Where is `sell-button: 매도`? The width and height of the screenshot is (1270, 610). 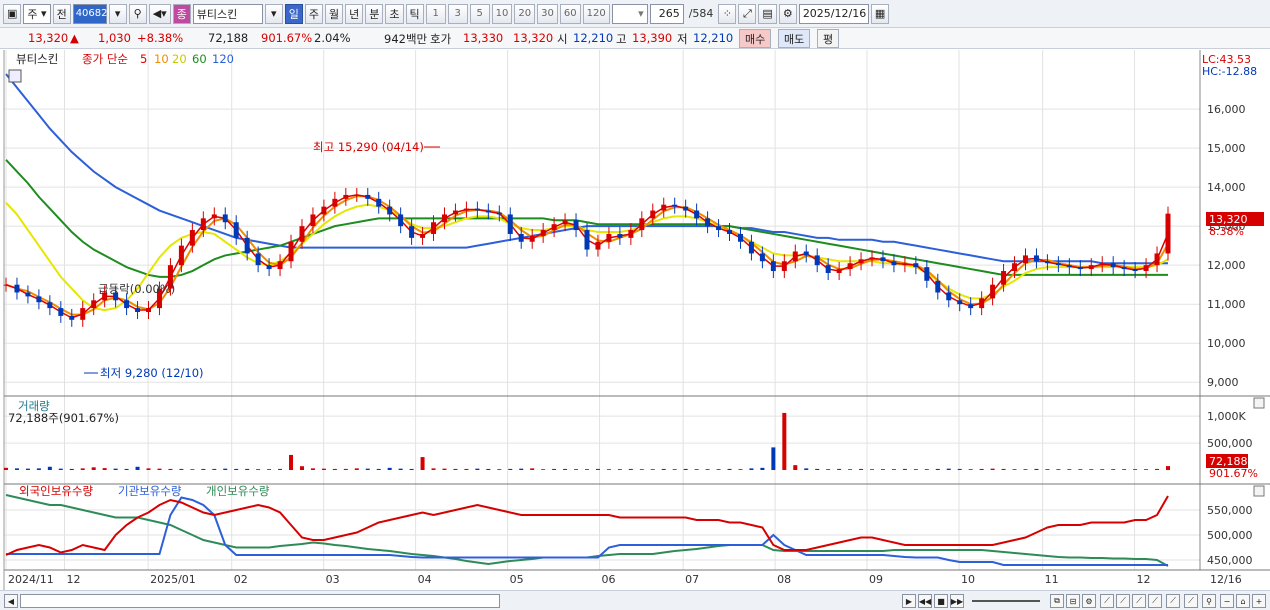 sell-button: 매도 is located at coordinates (794, 38).